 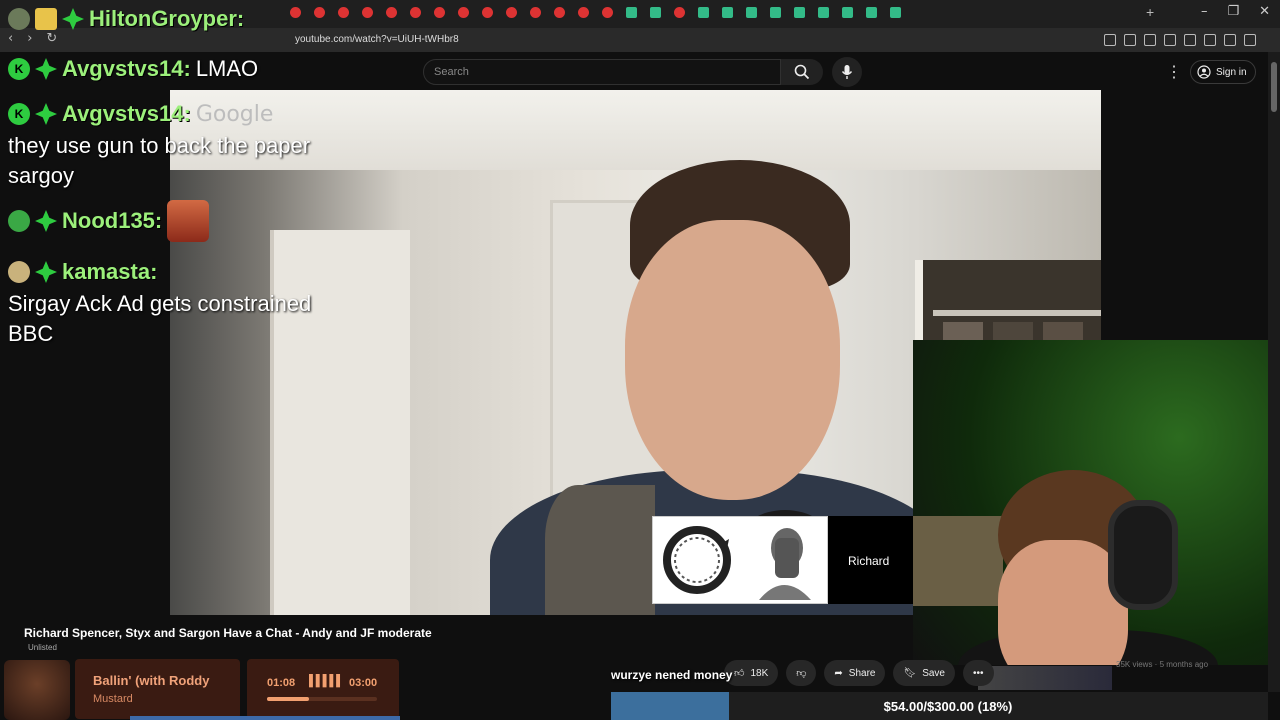 I want to click on chat-text: LMAO, so click(x=227, y=68).